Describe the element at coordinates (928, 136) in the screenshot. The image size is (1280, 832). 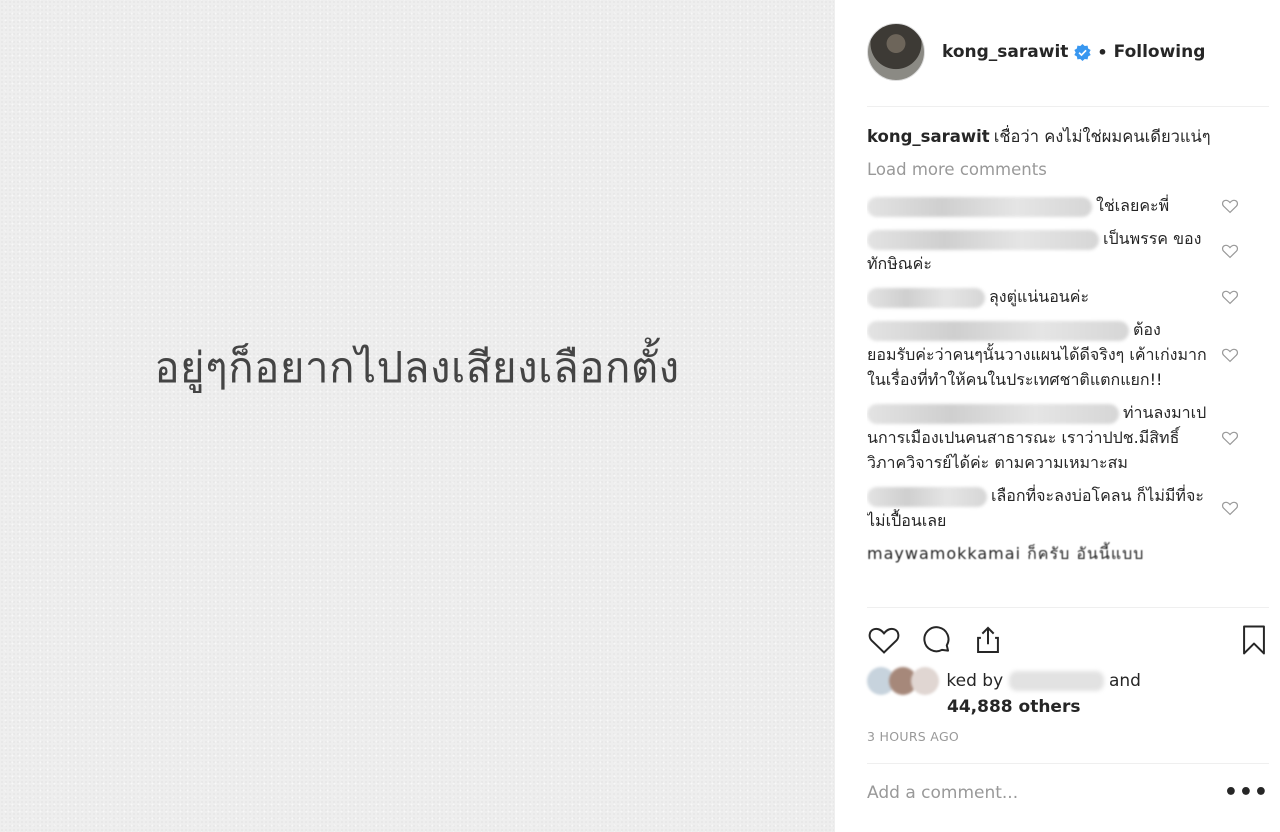
I see `caption-username: kong_sarawit` at that location.